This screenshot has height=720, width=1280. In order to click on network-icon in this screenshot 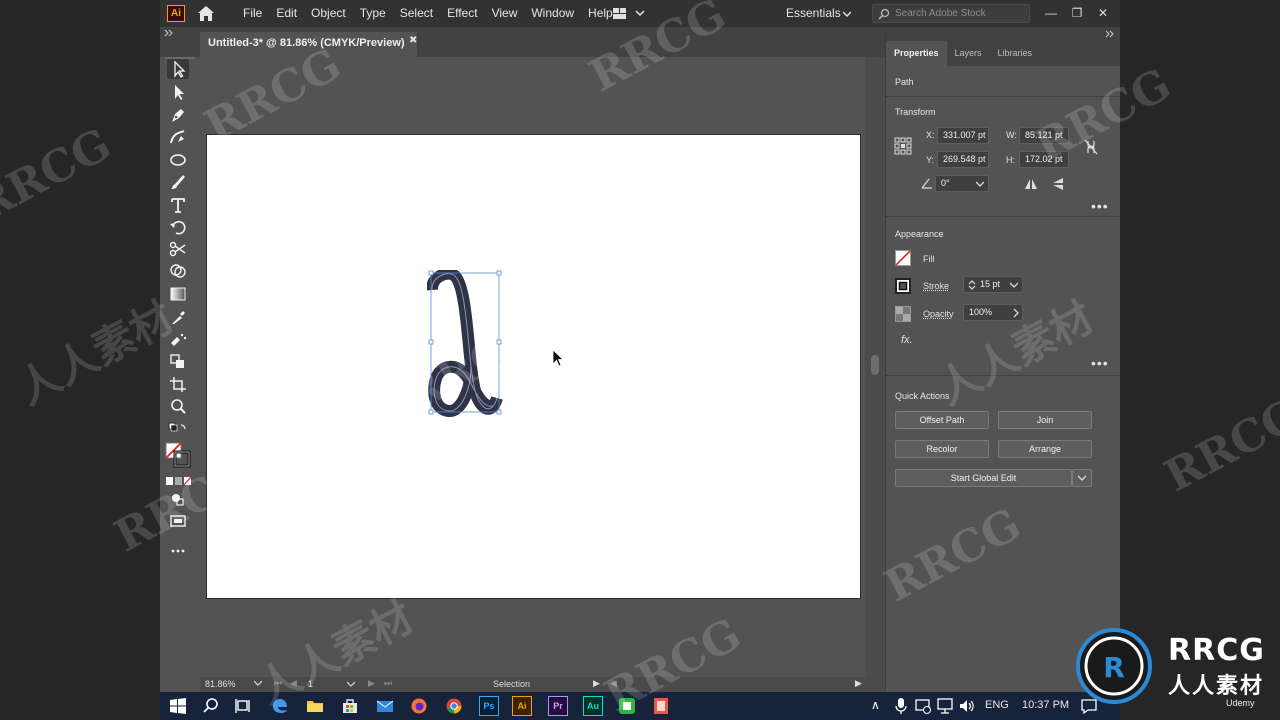, I will do `click(945, 706)`.